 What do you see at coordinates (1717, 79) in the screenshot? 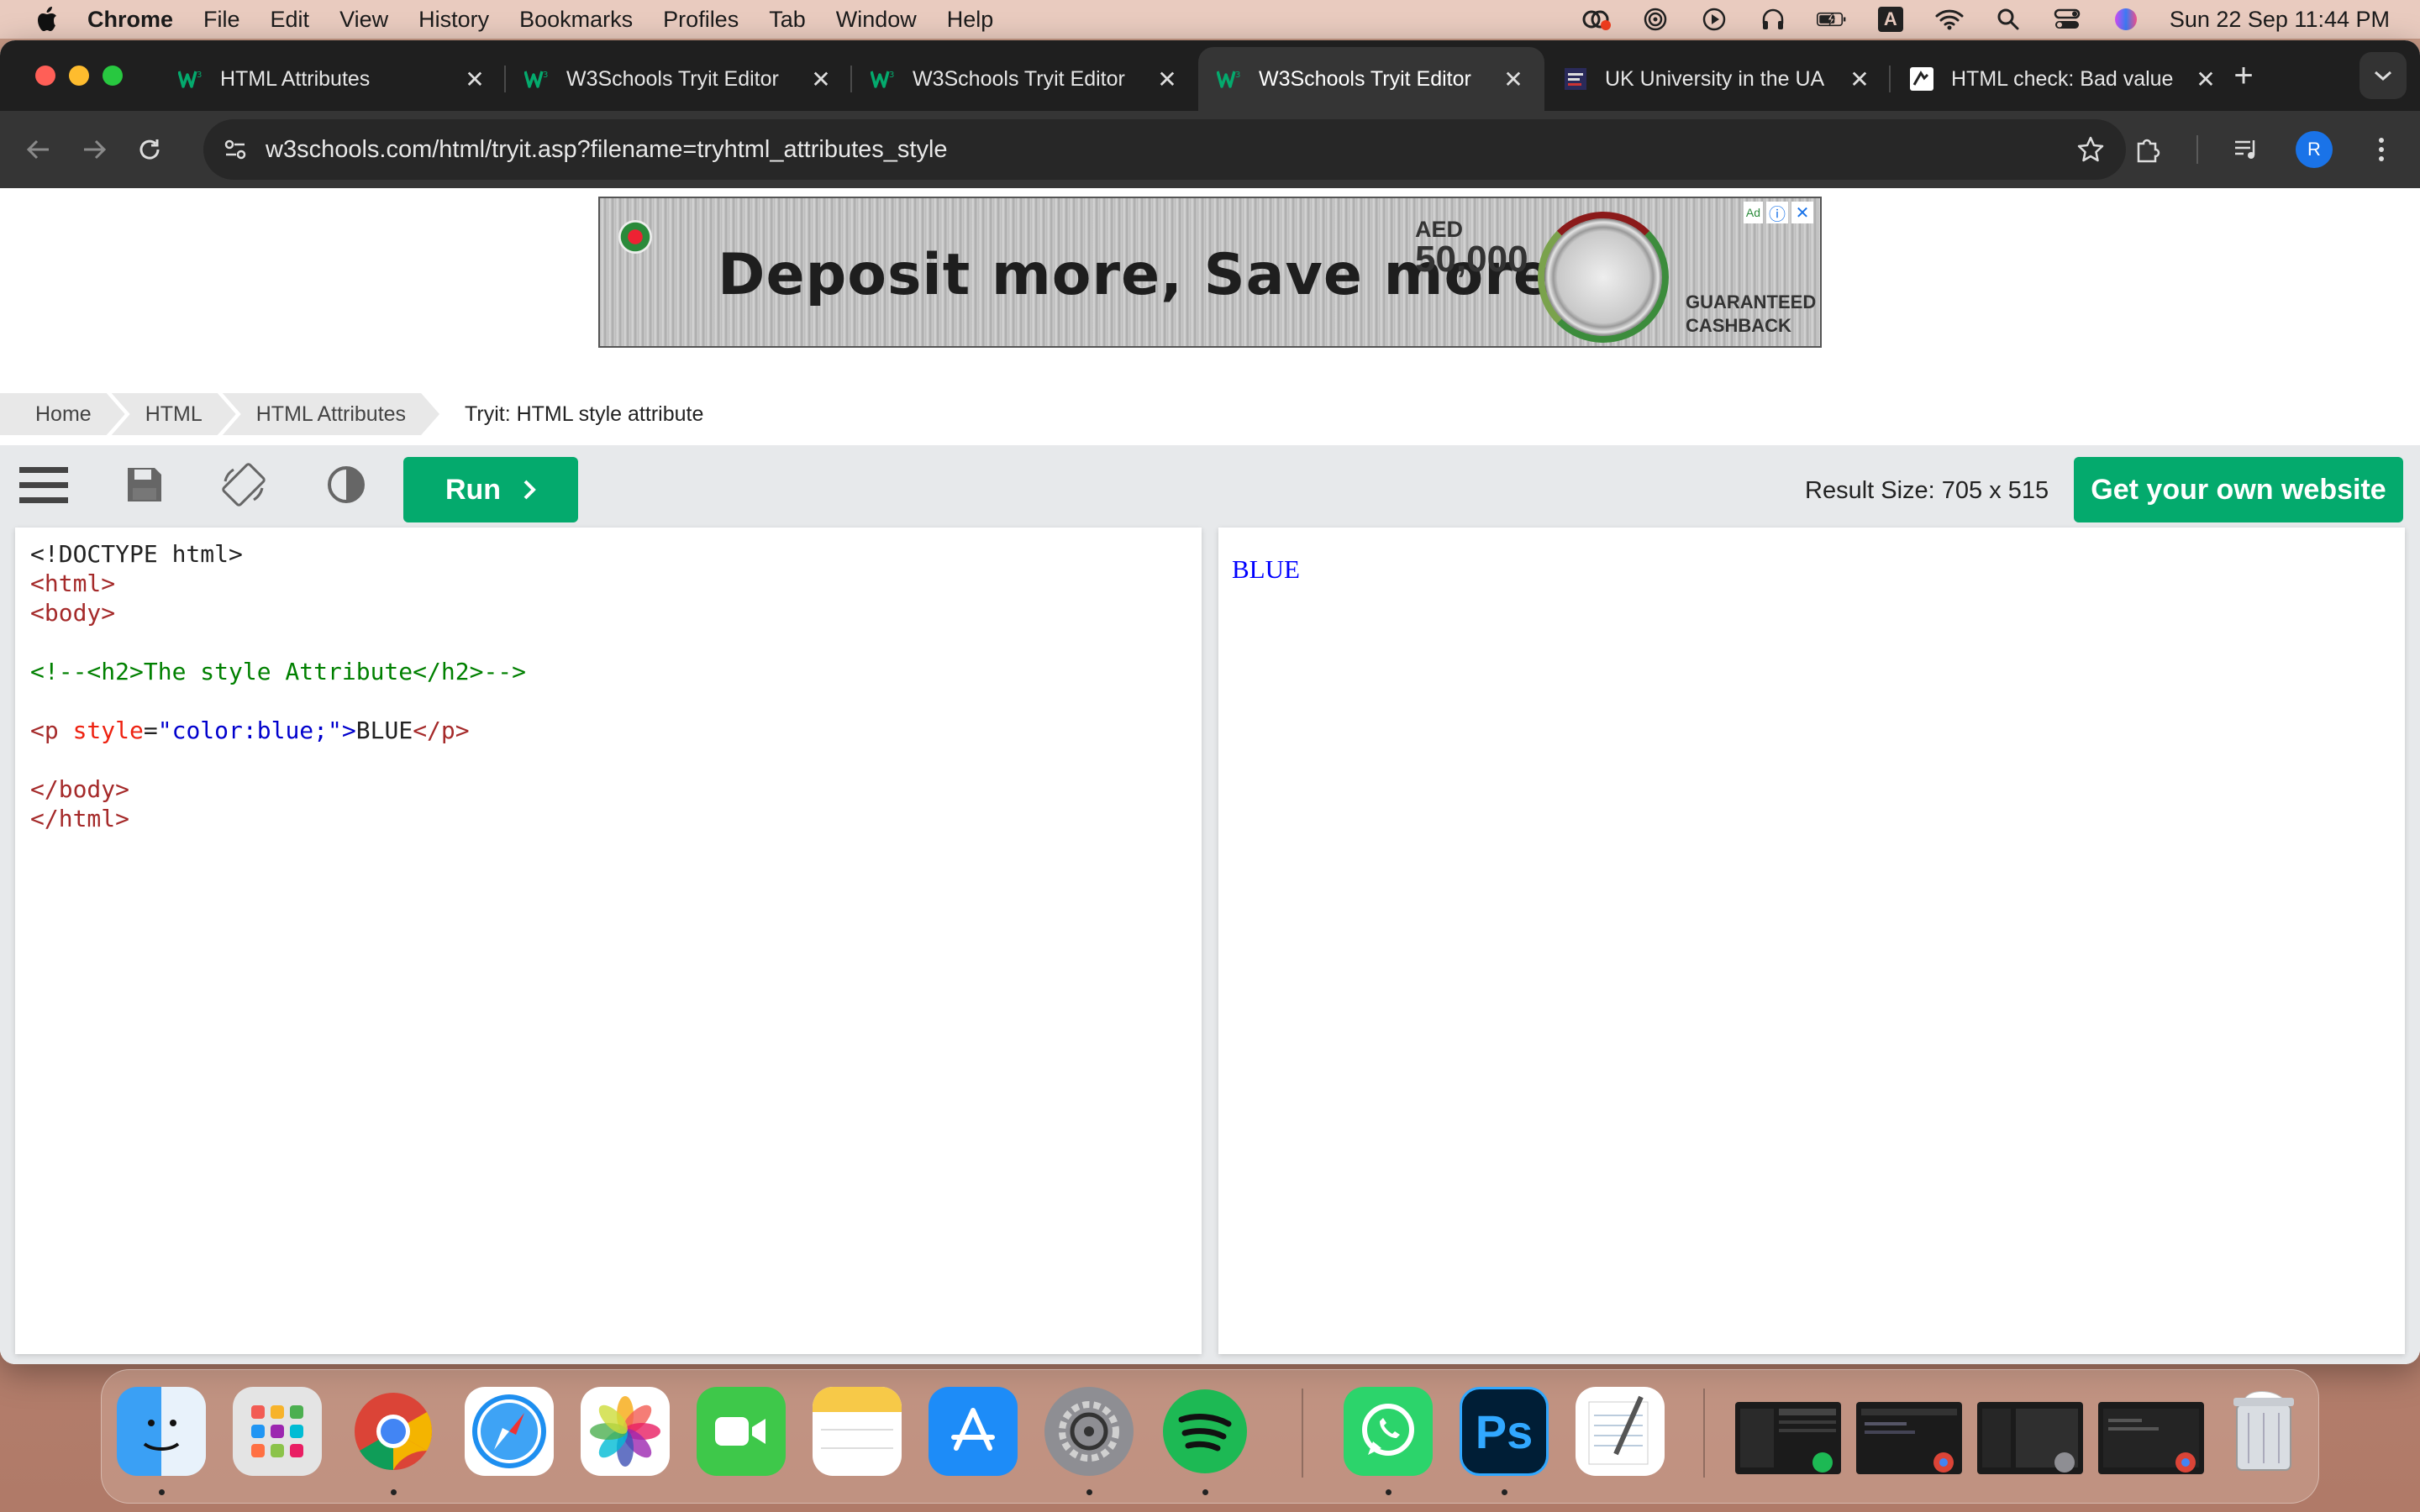
I see `tab-uk-university: UK University in the UA ✕` at bounding box center [1717, 79].